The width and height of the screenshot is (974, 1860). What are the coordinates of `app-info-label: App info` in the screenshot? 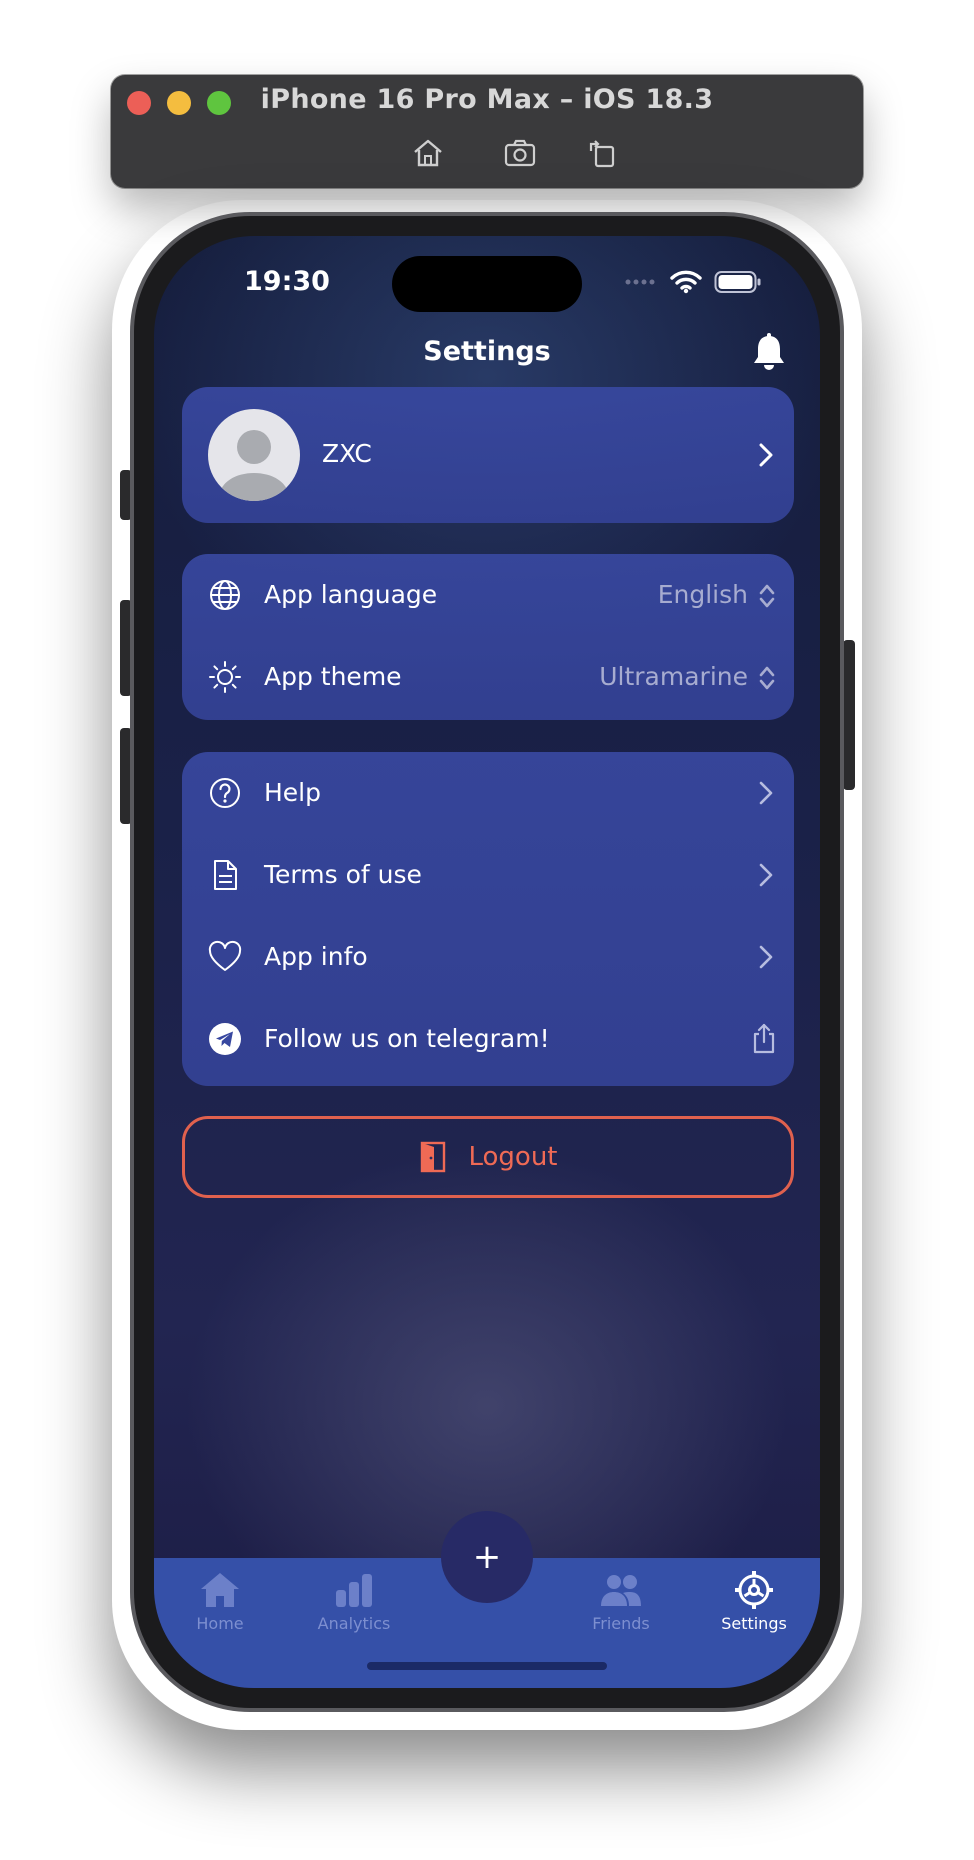 It's located at (316, 956).